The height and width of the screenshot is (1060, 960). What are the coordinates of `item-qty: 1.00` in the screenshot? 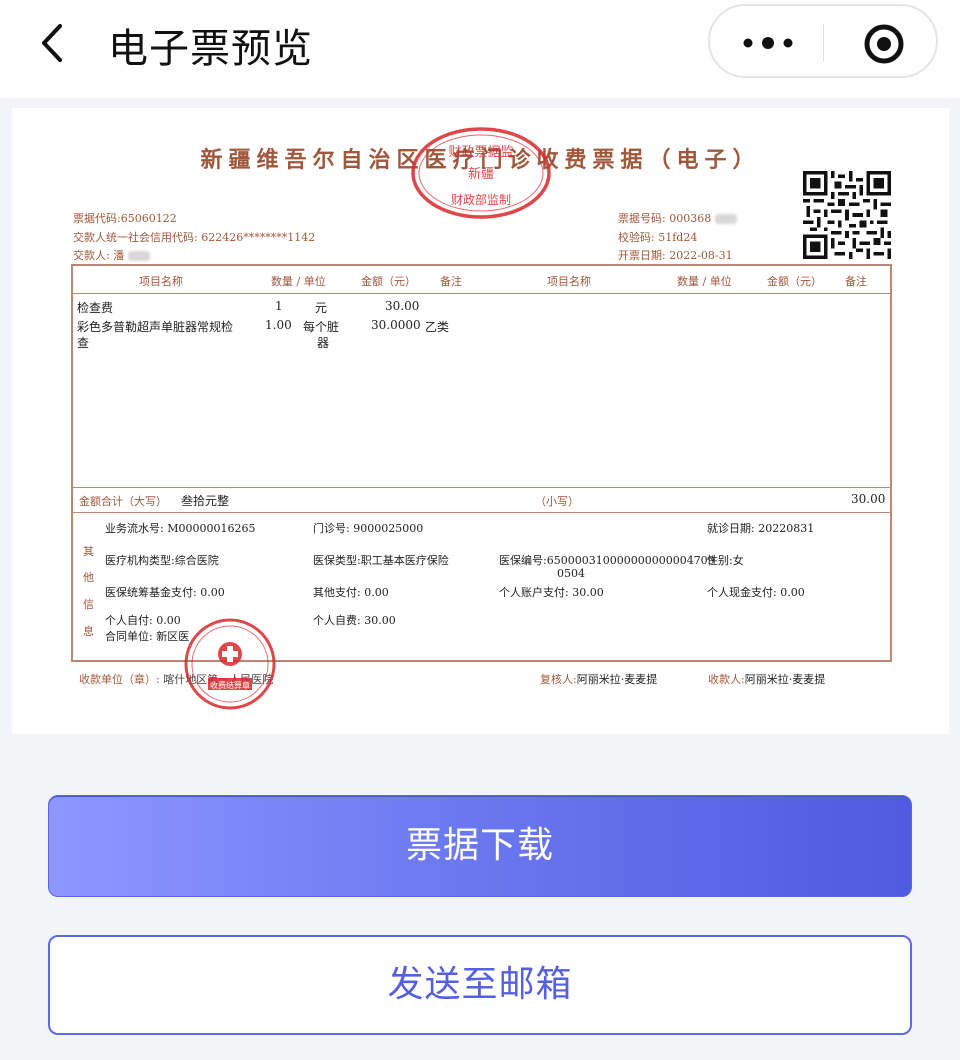 It's located at (278, 325).